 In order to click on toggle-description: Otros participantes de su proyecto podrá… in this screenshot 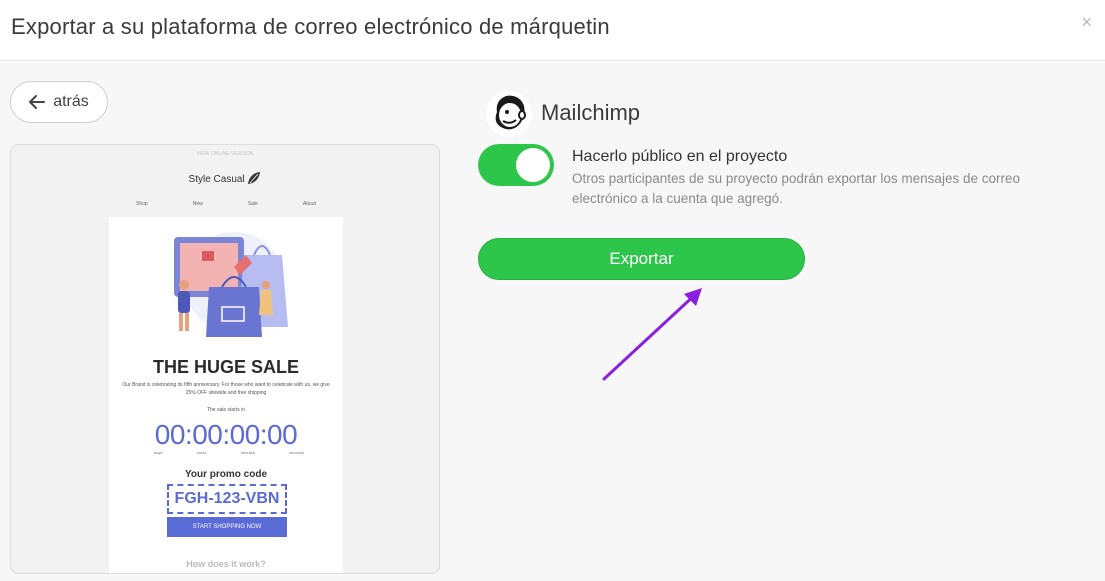, I will do `click(796, 188)`.